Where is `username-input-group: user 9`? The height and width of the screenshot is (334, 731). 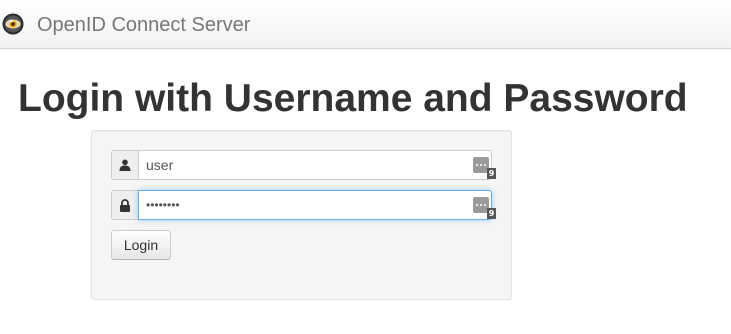 username-input-group: user 9 is located at coordinates (303, 165).